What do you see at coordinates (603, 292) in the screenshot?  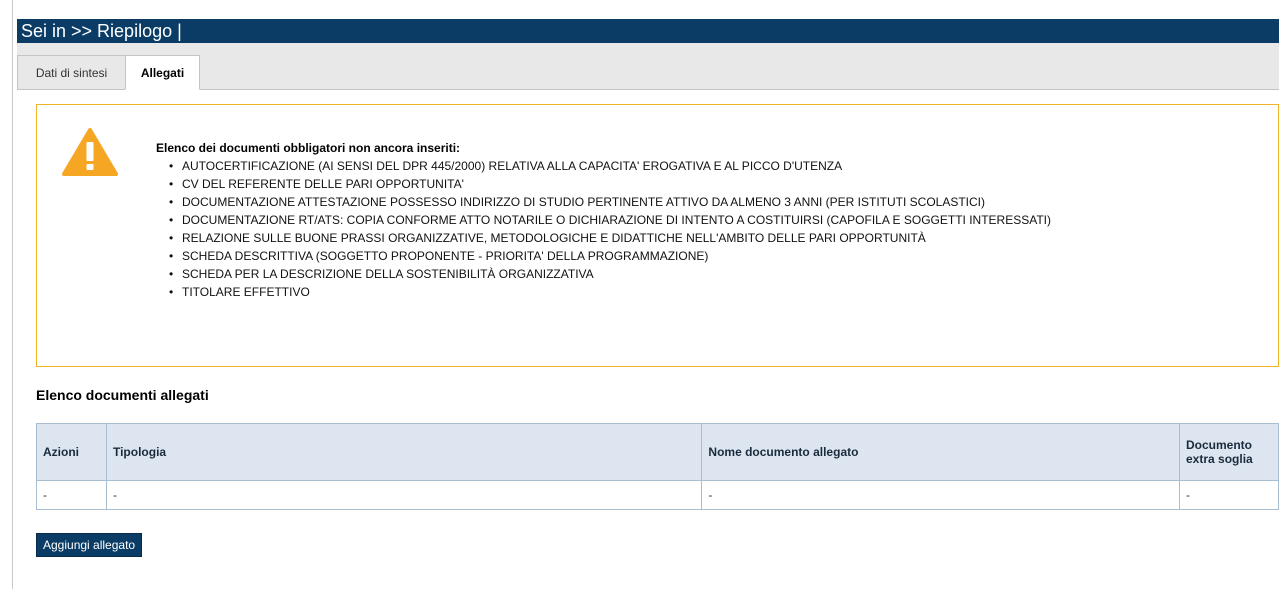 I see `list-item: TITOLARE EFFETTIVO` at bounding box center [603, 292].